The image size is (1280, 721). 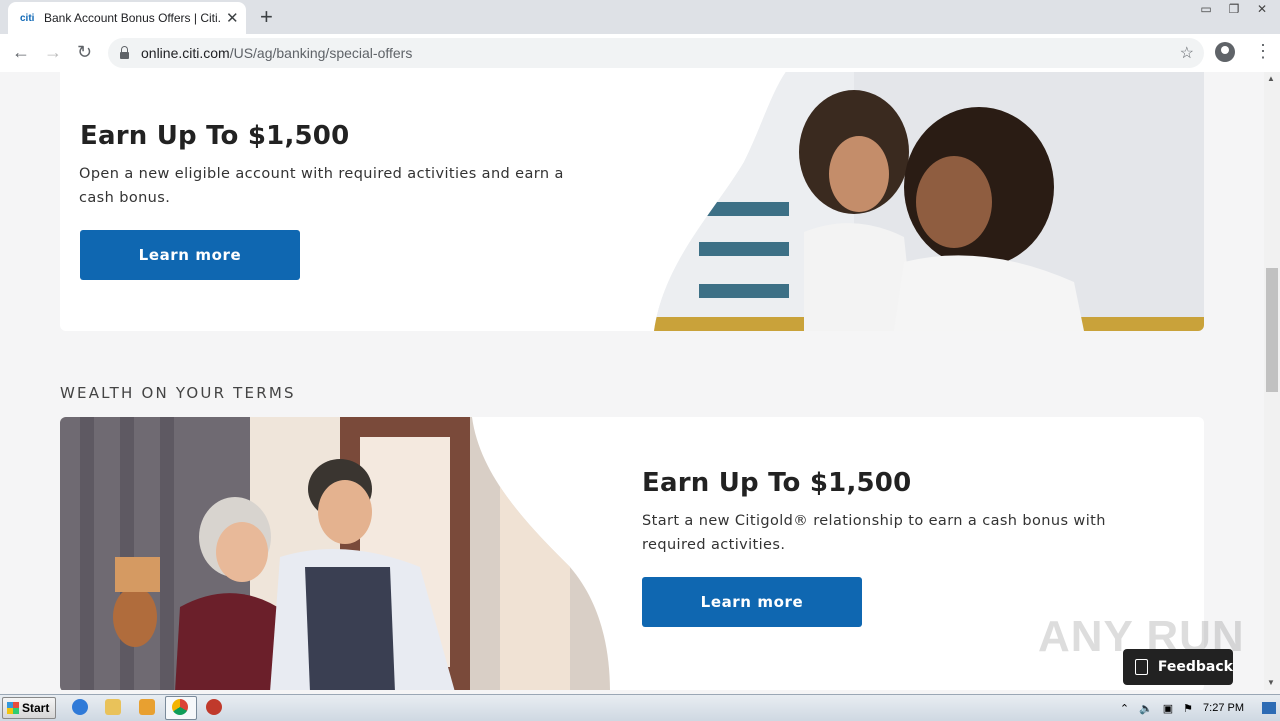 I want to click on clock: 7:27 PM, so click(x=1223, y=708).